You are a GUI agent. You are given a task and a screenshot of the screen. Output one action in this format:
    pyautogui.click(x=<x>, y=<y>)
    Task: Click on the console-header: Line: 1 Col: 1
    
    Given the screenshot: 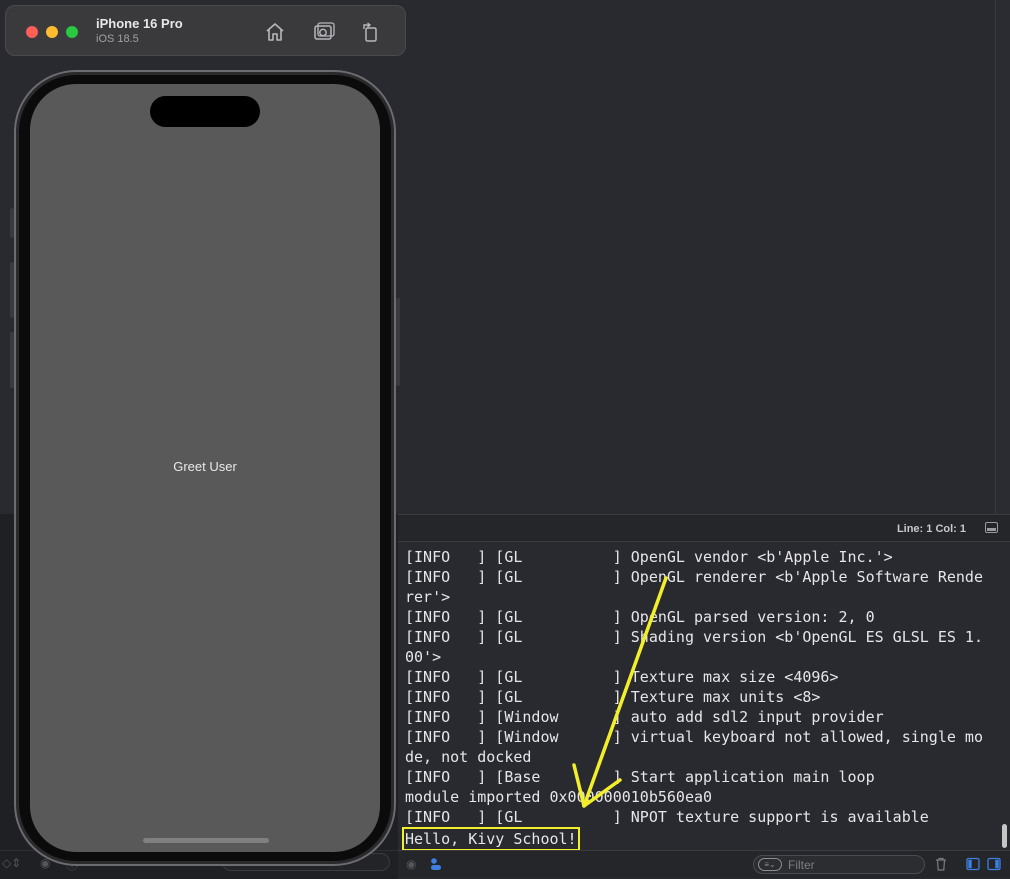 What is the action you would take?
    pyautogui.click(x=704, y=528)
    